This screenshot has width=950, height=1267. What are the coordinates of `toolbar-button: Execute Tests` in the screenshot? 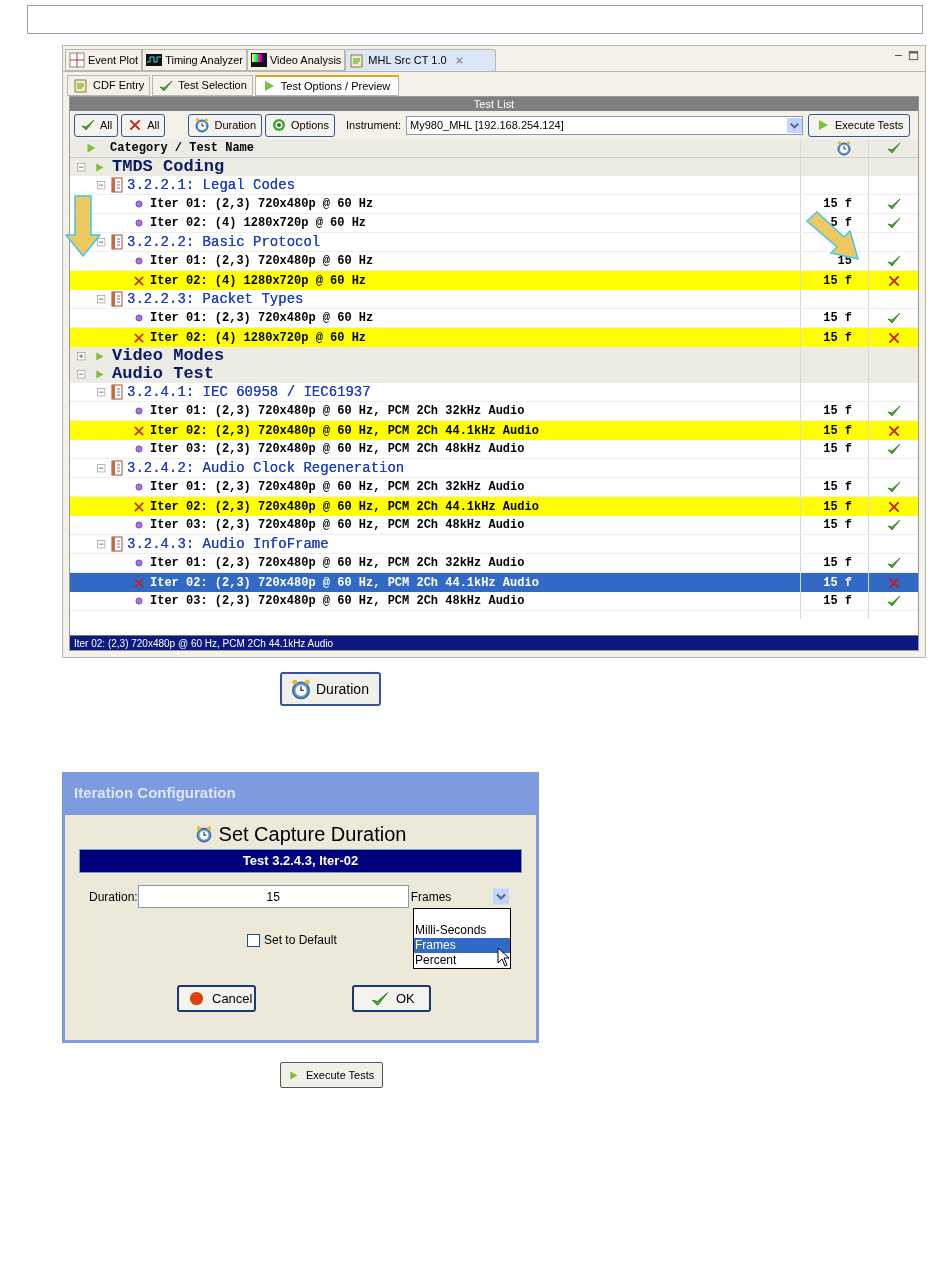 It's located at (859, 125).